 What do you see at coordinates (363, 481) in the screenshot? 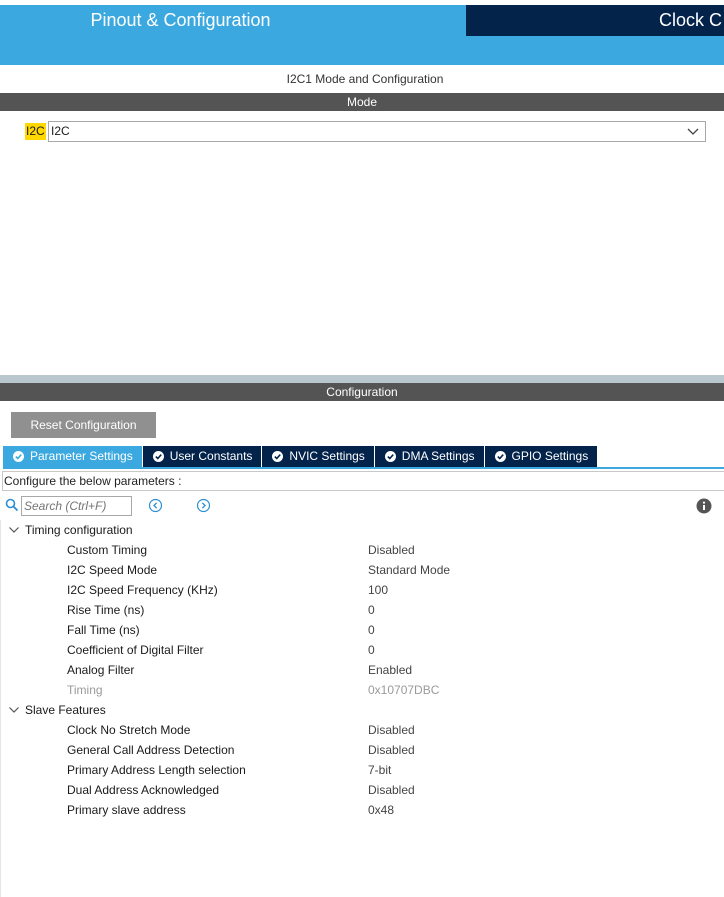
I see `config-caption: Configure the below parameters :` at bounding box center [363, 481].